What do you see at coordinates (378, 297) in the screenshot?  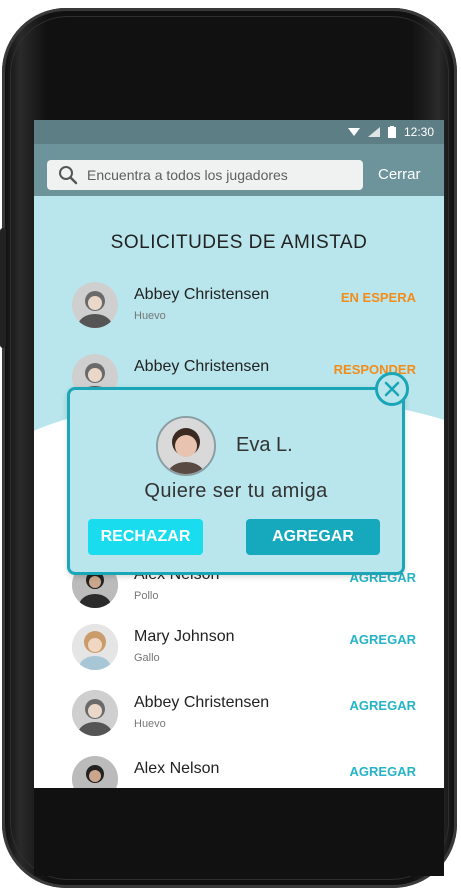 I see `status-en-espera: EN ESPERA` at bounding box center [378, 297].